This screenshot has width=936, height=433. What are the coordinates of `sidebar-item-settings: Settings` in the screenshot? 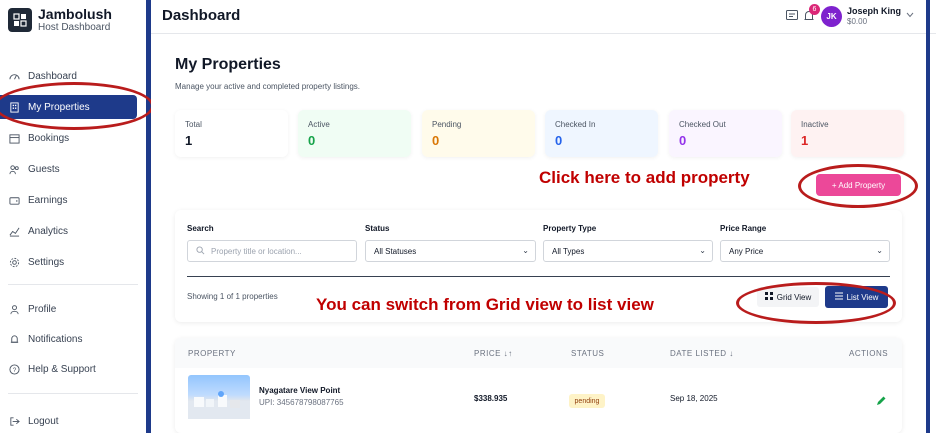 It's located at (74, 262).